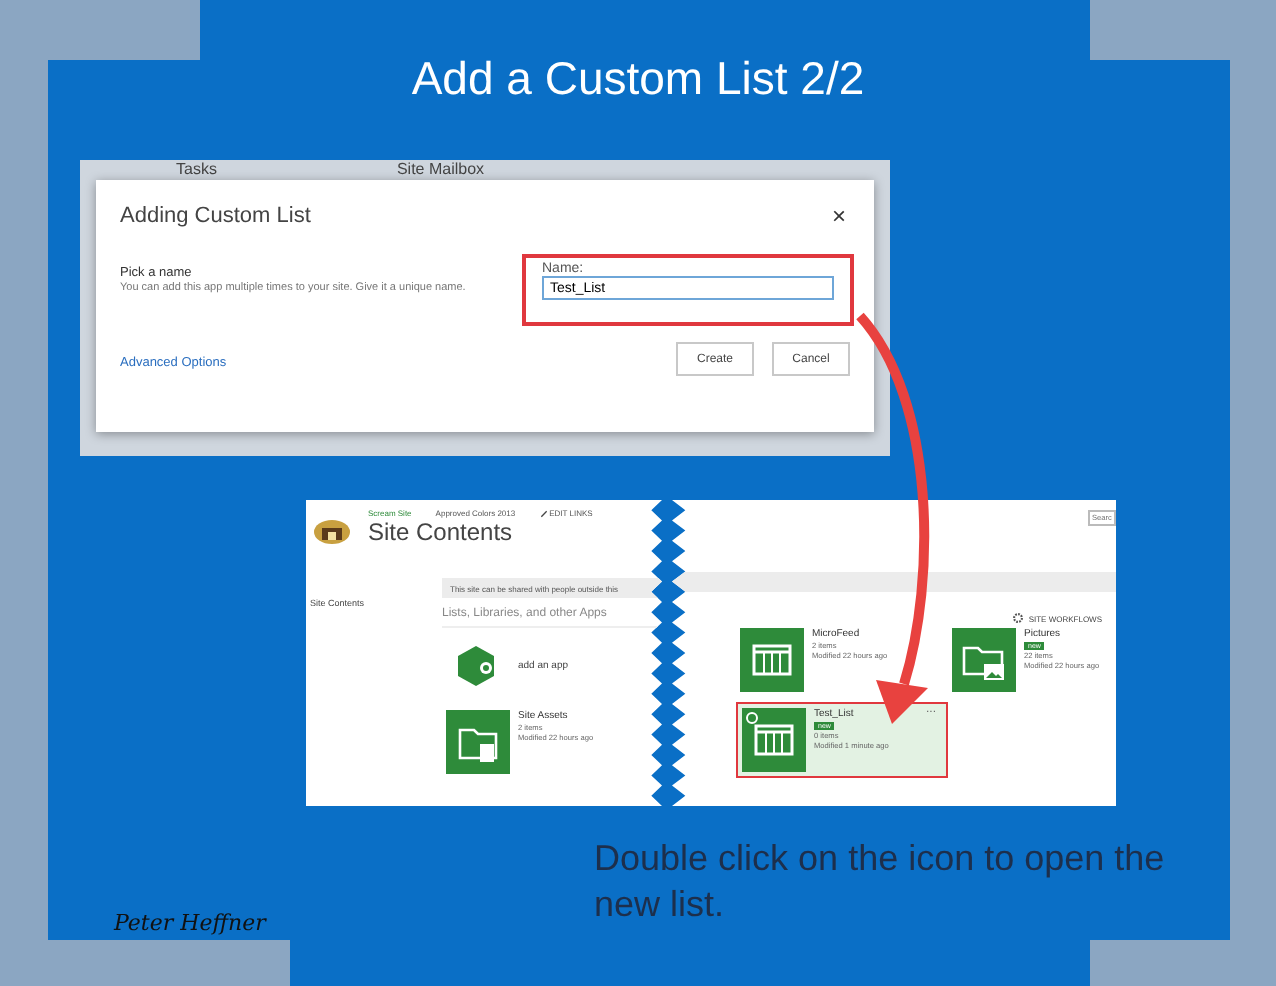 This screenshot has width=1276, height=986. What do you see at coordinates (441, 532) in the screenshot?
I see `page-title: Site Contents` at bounding box center [441, 532].